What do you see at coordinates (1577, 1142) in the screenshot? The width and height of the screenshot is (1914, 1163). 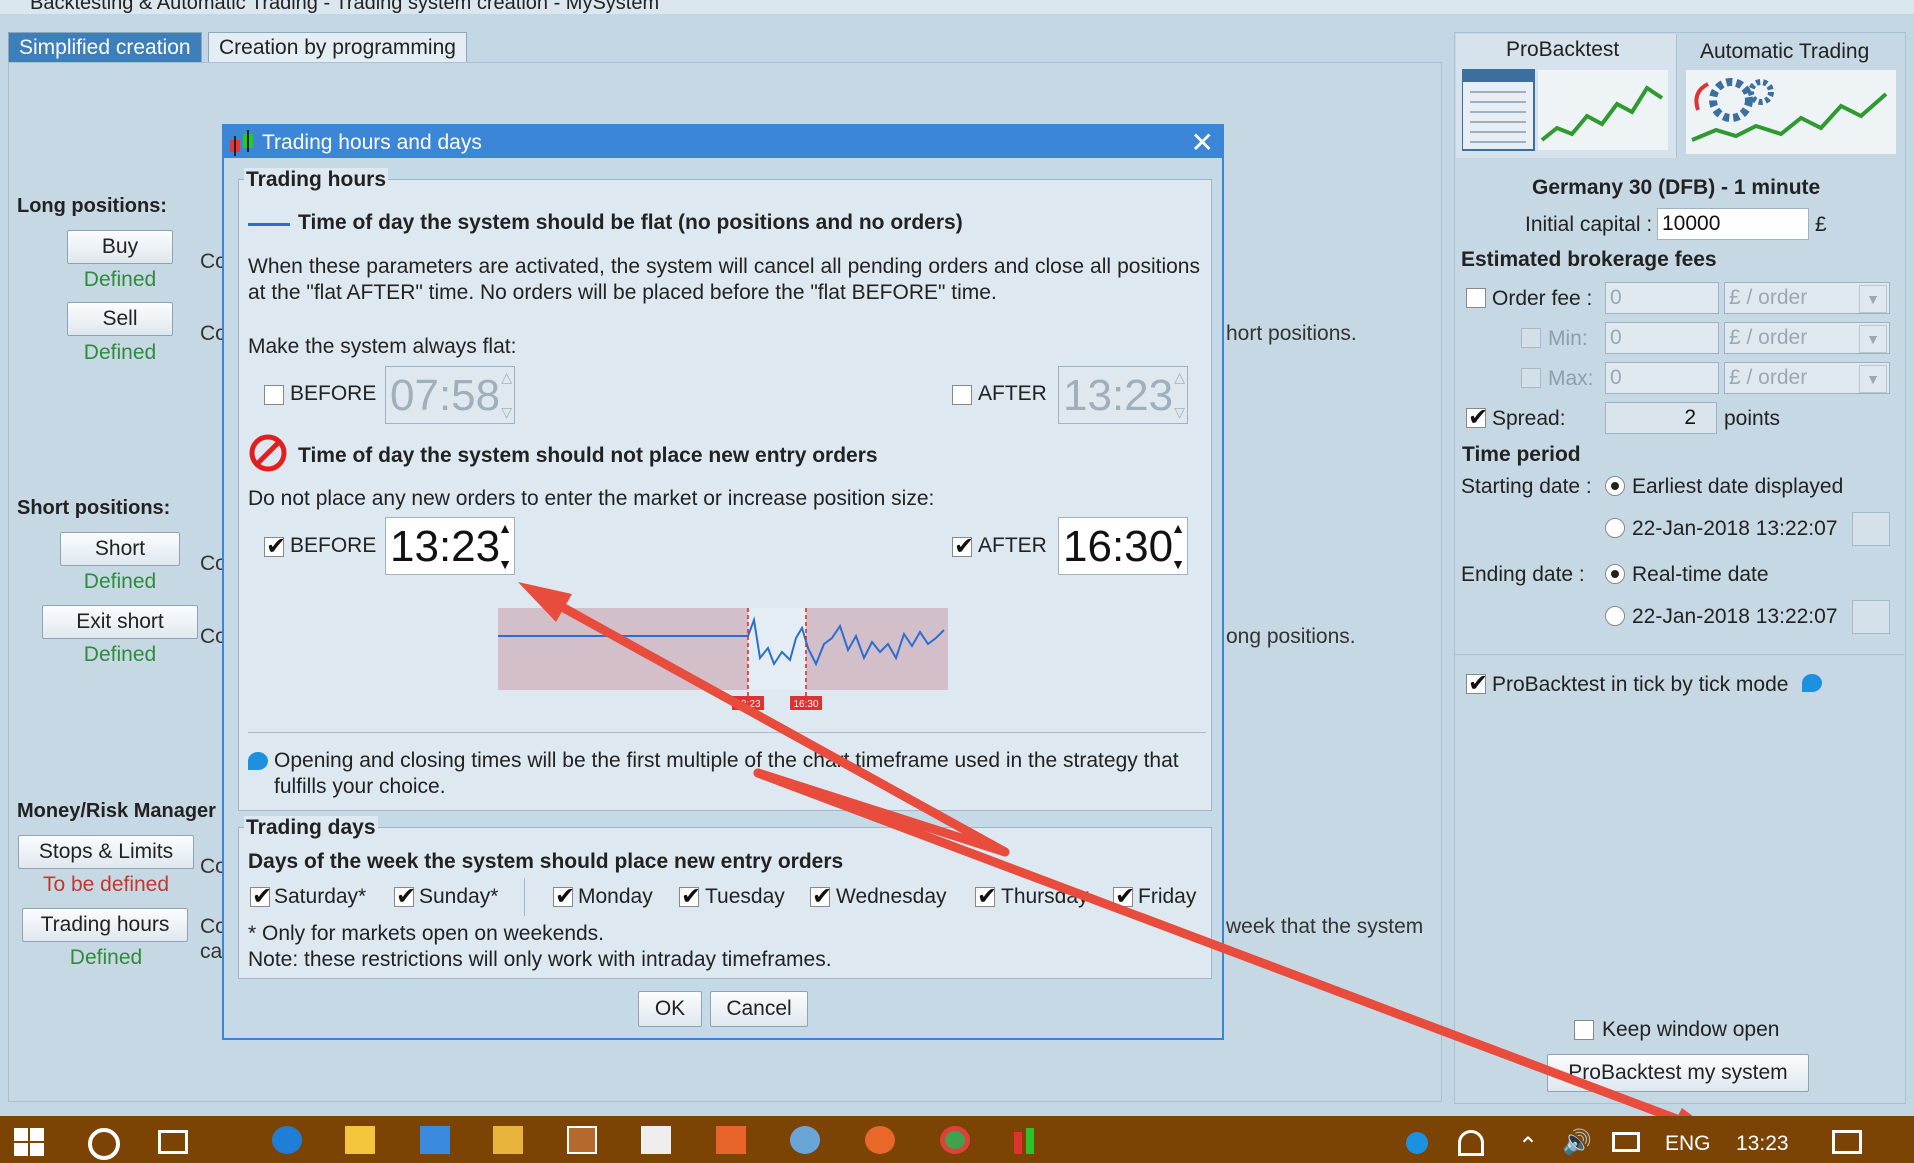 I see `volume-icon: 🔊` at bounding box center [1577, 1142].